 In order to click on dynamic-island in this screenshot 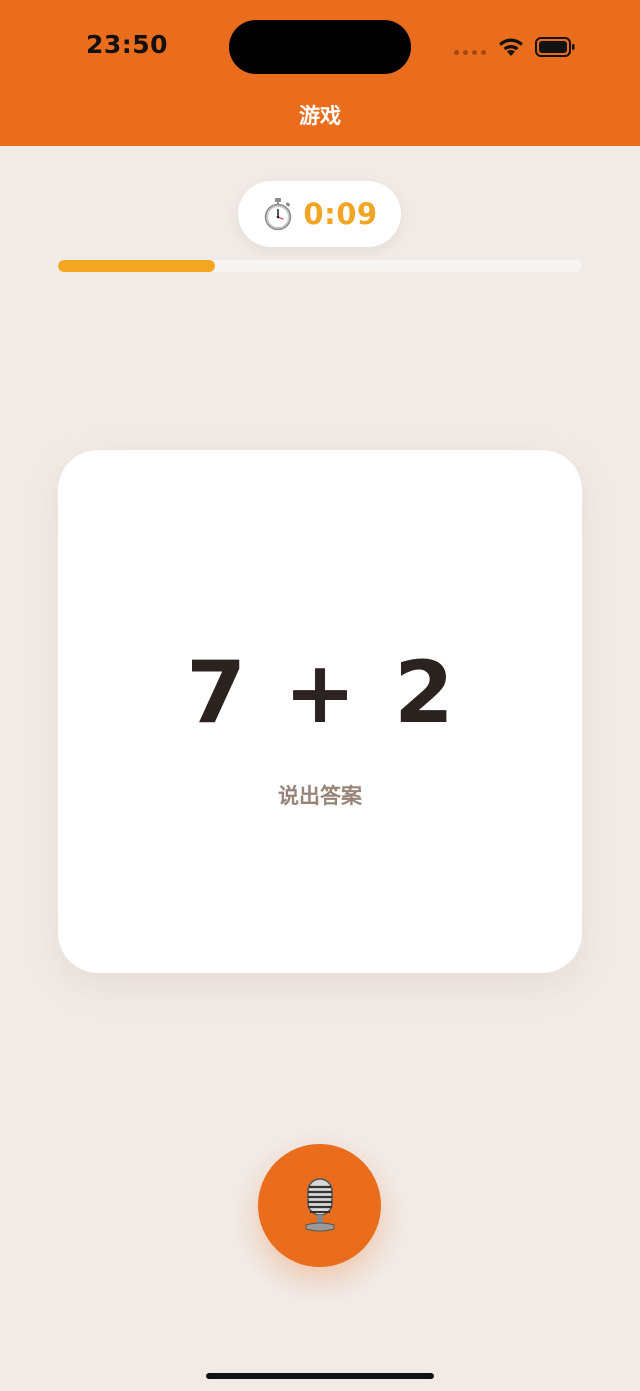, I will do `click(320, 47)`.